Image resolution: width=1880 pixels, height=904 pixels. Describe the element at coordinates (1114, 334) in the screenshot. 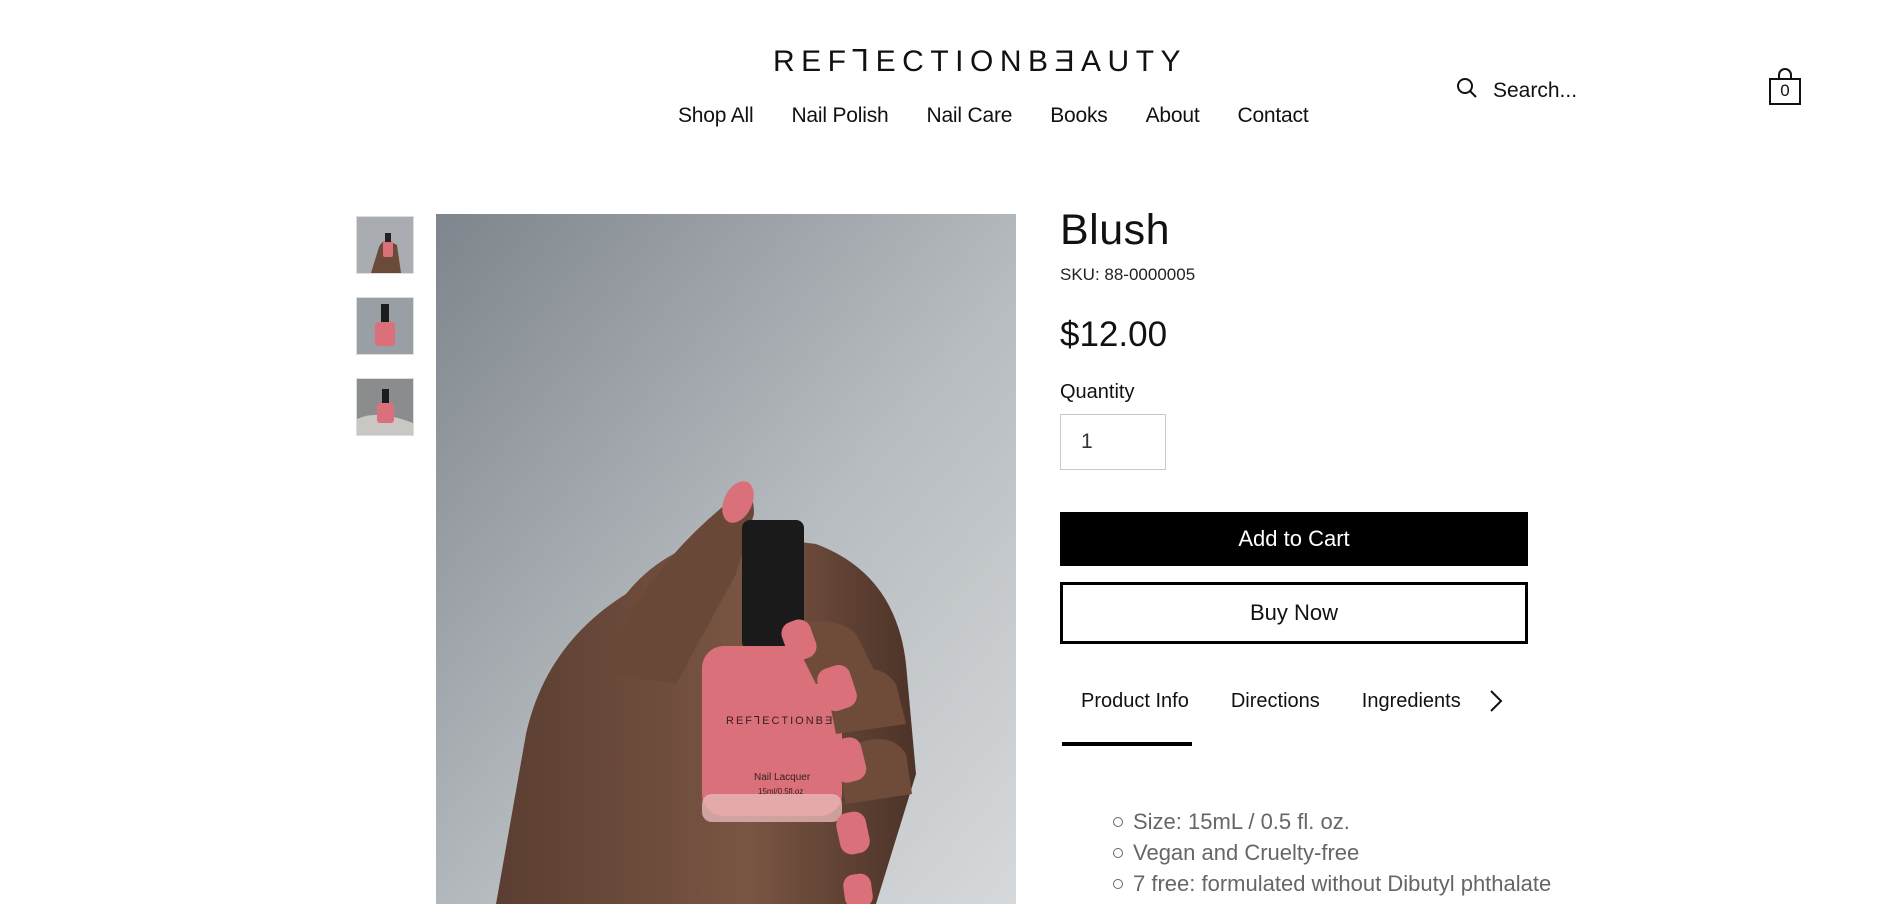

I see `product-price: $12.00` at that location.